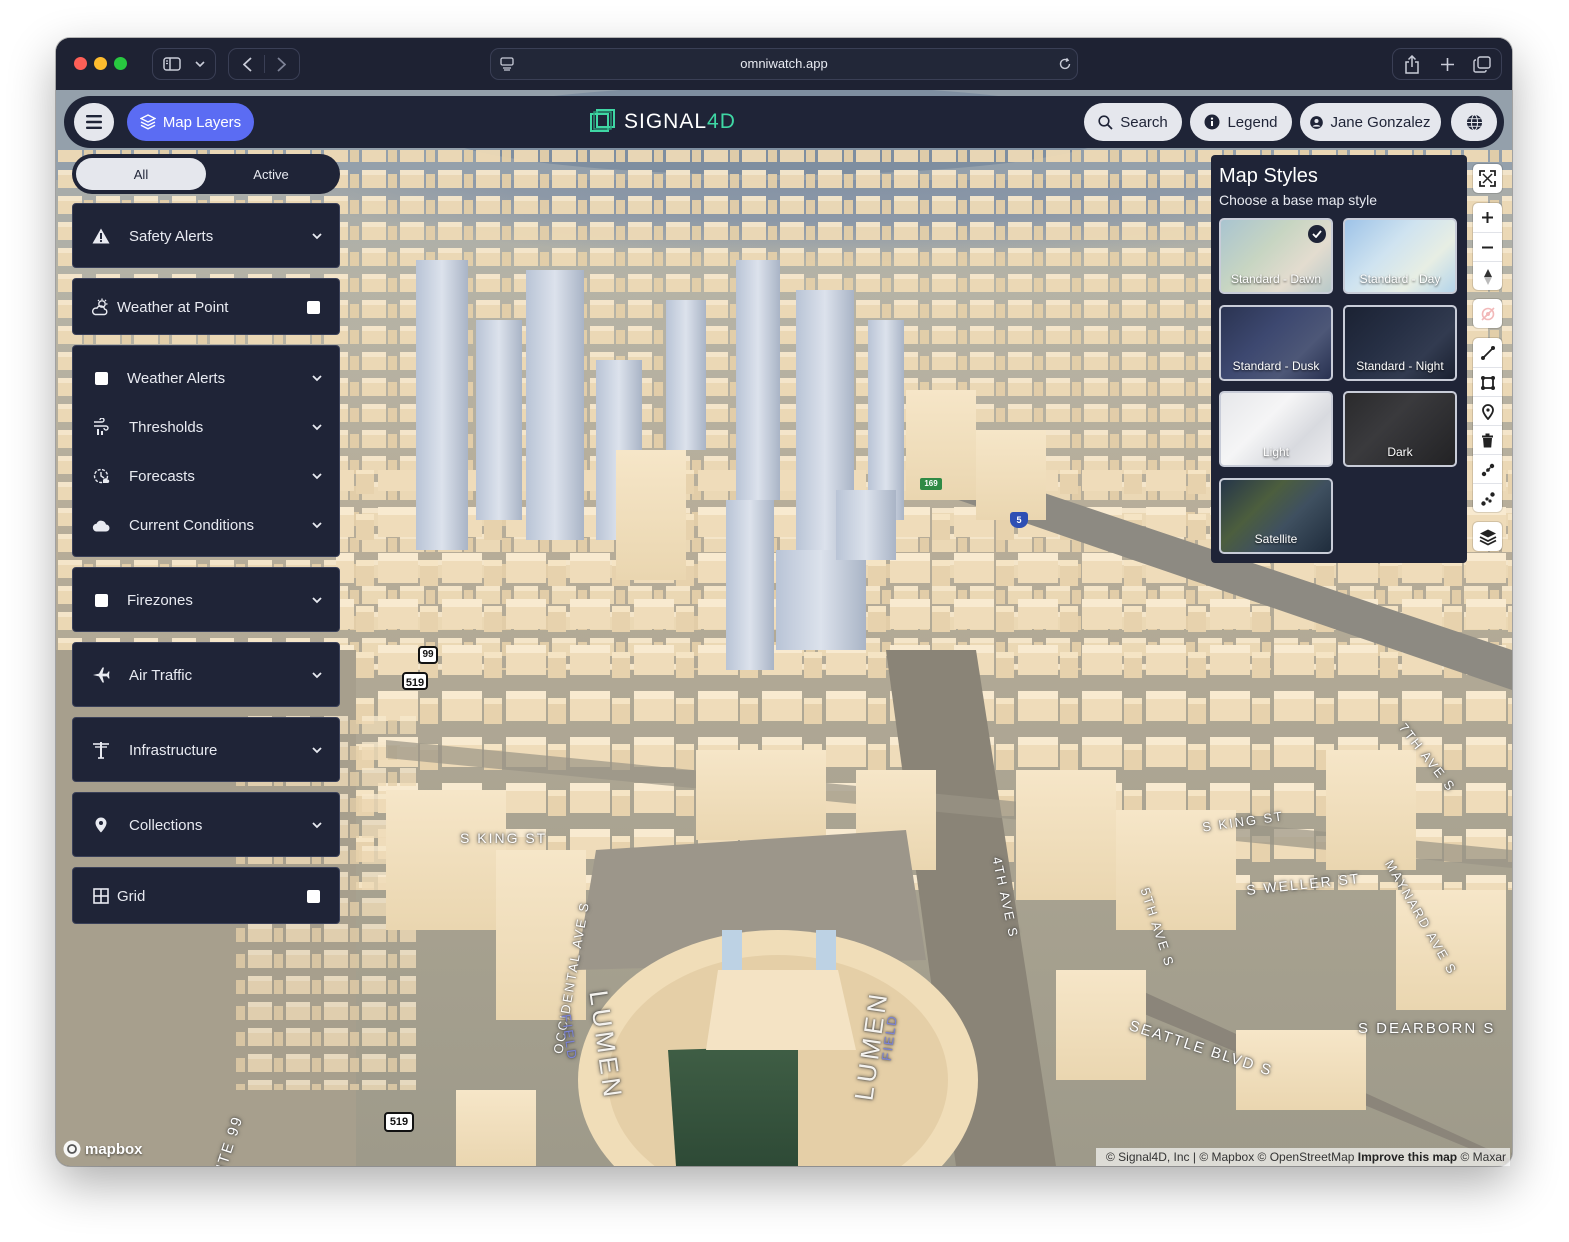  I want to click on layer-row-firezones: Firezones, so click(206, 600).